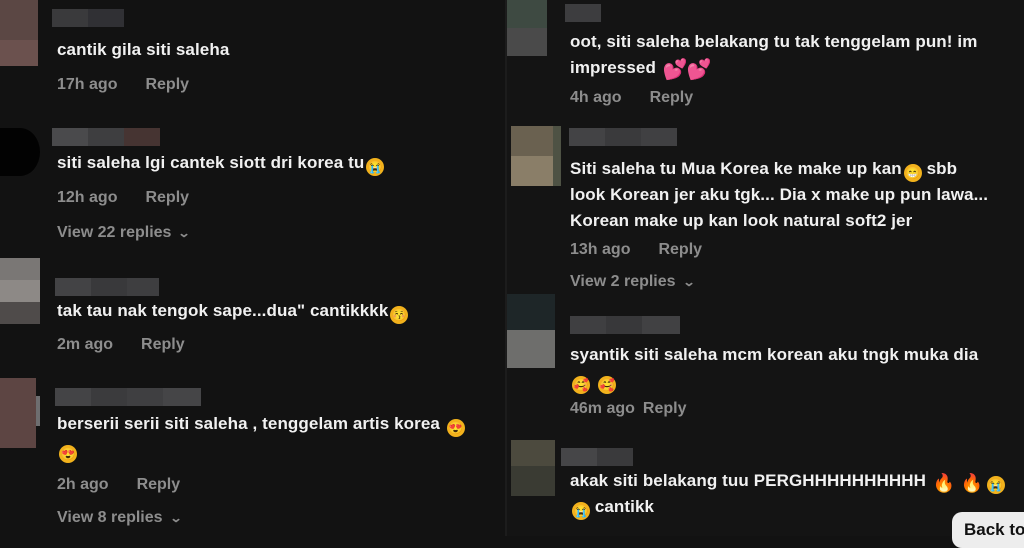 This screenshot has height=548, width=1024. I want to click on kissing-face-icon: 😚, so click(399, 315).